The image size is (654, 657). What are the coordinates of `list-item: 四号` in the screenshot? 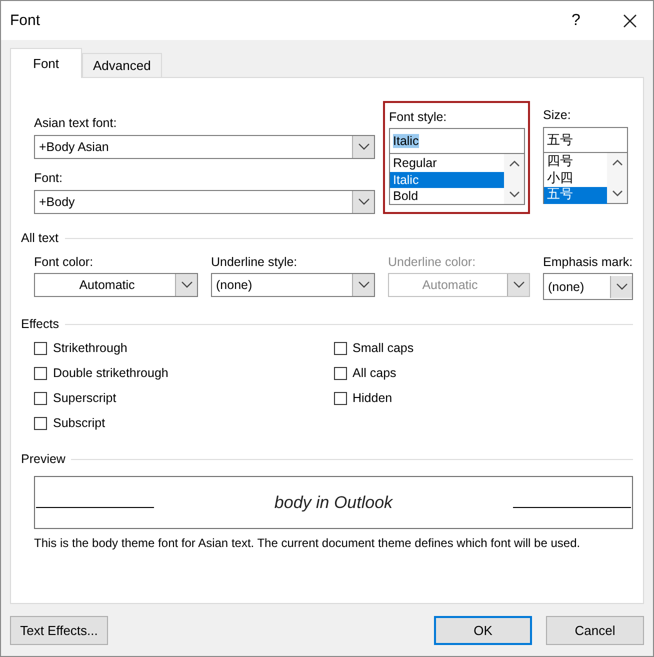 It's located at (575, 162).